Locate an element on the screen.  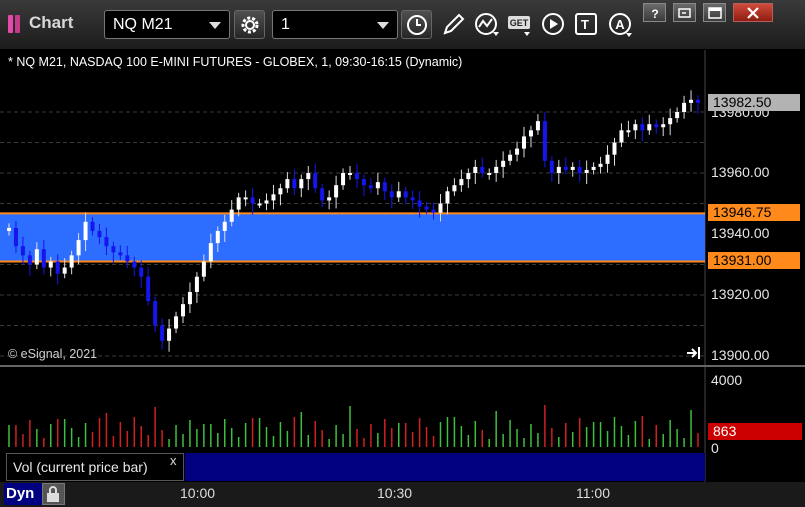
help-button: ? is located at coordinates (654, 12).